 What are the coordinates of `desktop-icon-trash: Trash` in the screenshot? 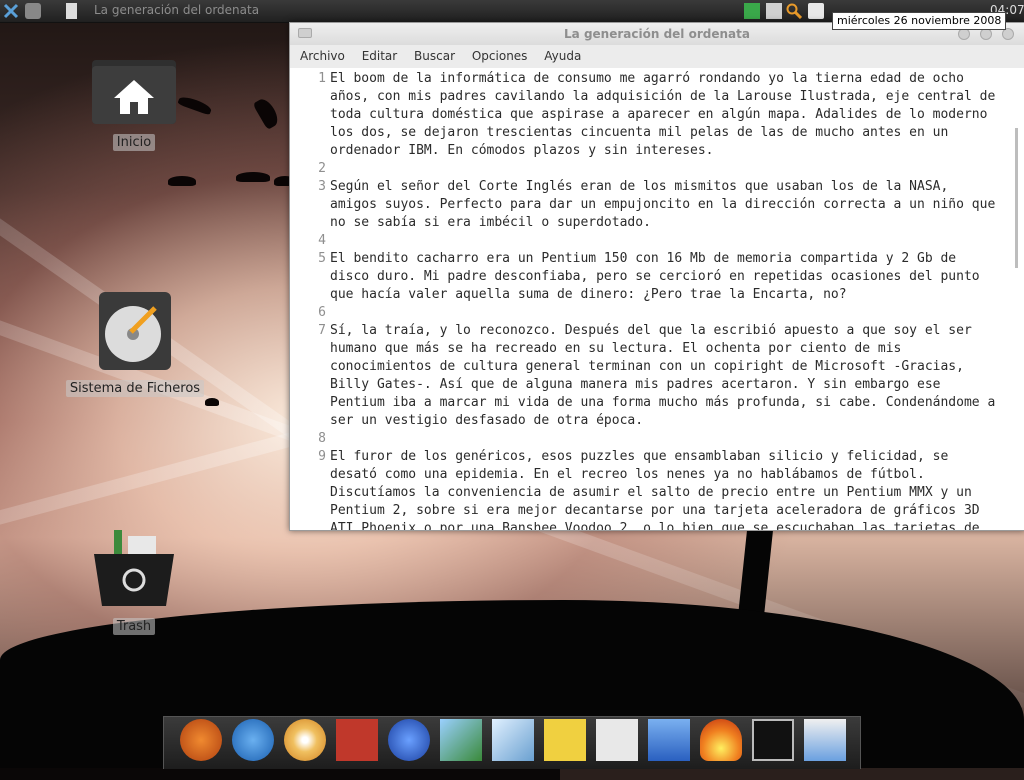 It's located at (134, 582).